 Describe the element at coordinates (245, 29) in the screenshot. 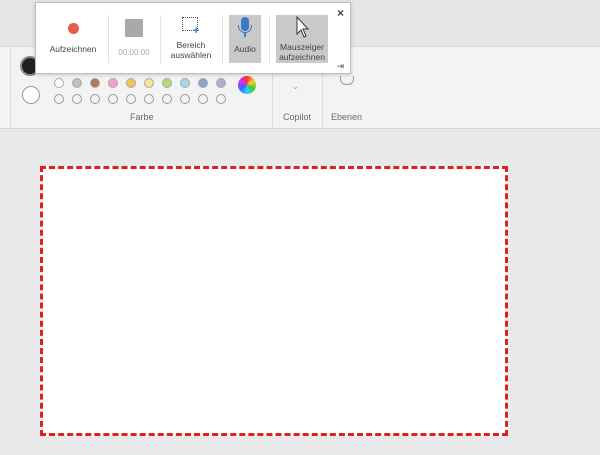

I see `microphone-stand` at that location.